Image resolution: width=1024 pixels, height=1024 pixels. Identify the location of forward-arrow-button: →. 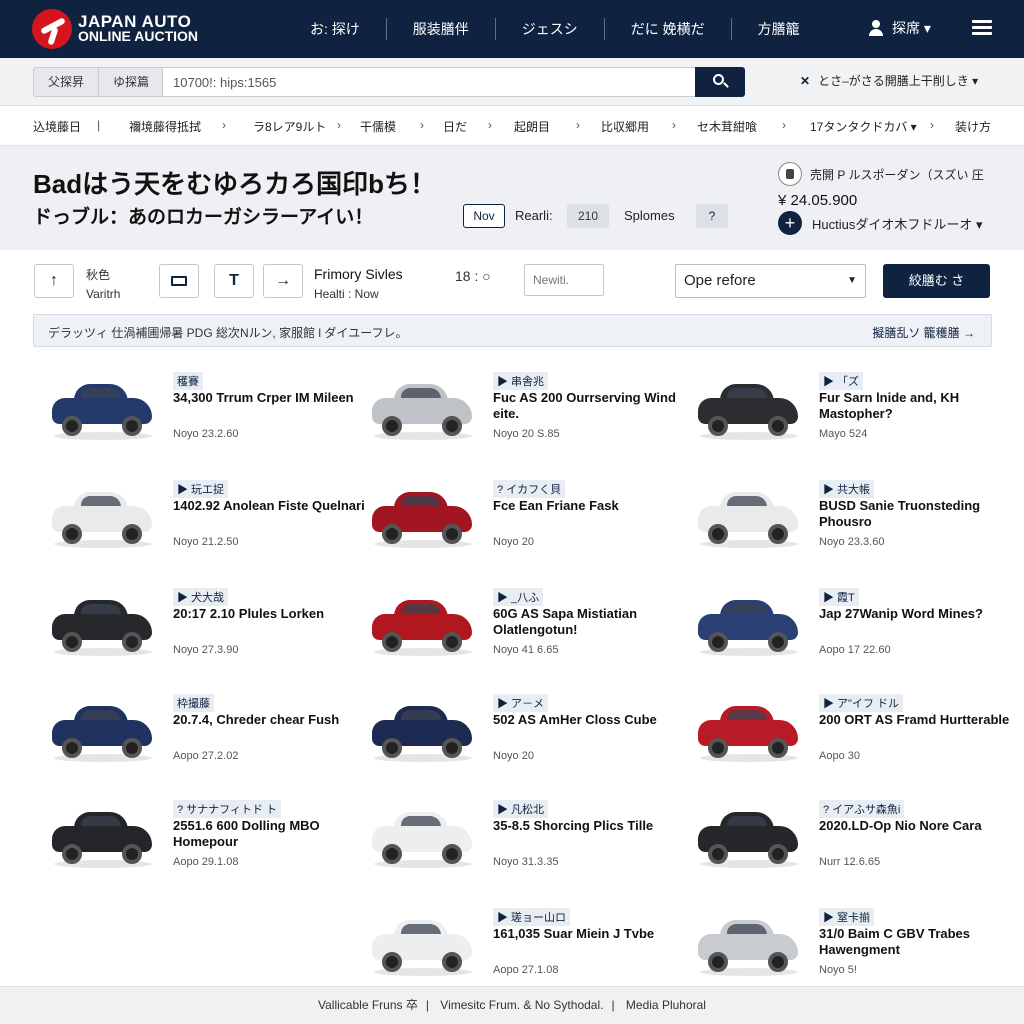
(283, 281).